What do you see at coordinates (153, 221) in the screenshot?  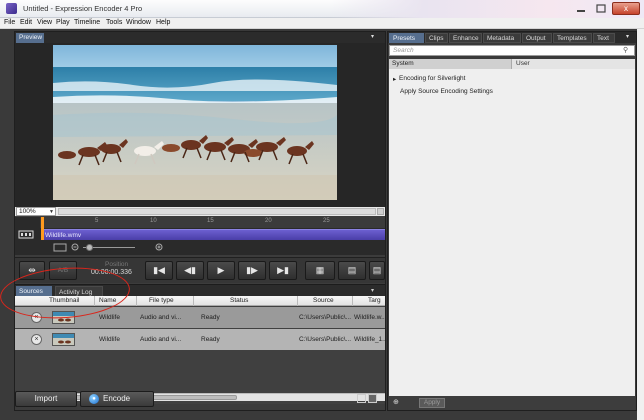 I see `ruler-tick: 10` at bounding box center [153, 221].